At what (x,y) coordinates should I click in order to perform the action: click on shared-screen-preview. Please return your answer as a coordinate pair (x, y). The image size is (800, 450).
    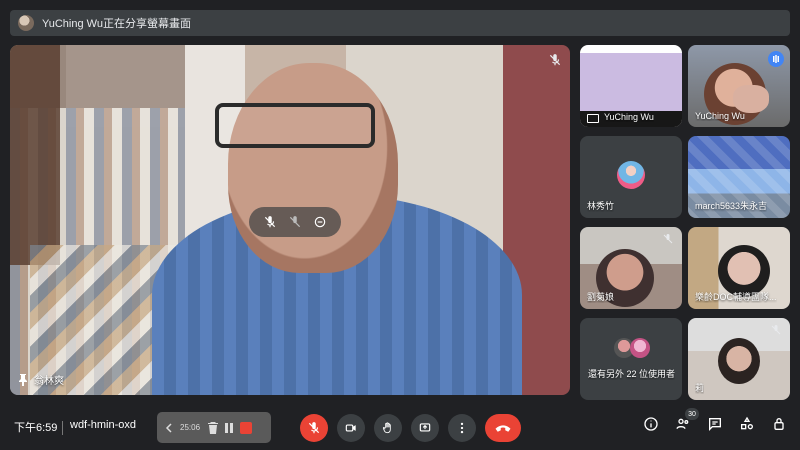
    Looking at the image, I should click on (631, 83).